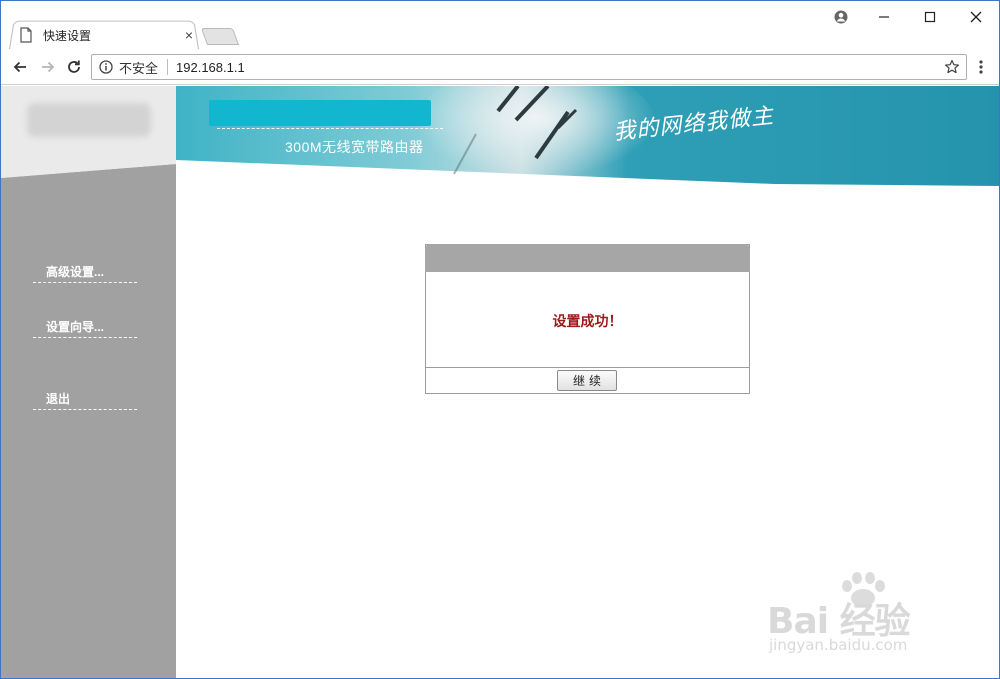 This screenshot has height=679, width=1000. Describe the element at coordinates (168, 67) in the screenshot. I see `address-separator` at that location.